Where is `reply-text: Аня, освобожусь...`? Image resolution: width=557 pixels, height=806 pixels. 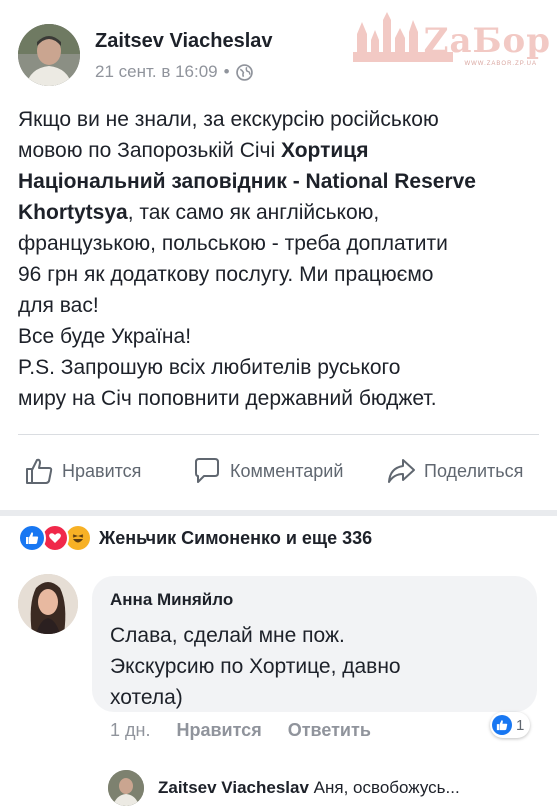
reply-text: Аня, освобожусь... is located at coordinates (386, 787).